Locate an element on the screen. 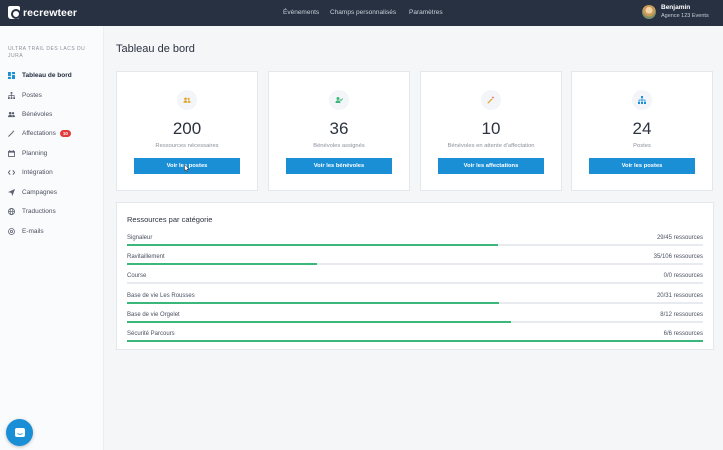 The height and width of the screenshot is (450, 723). sidebar-item-benevoles: Bénévoles is located at coordinates (30, 114).